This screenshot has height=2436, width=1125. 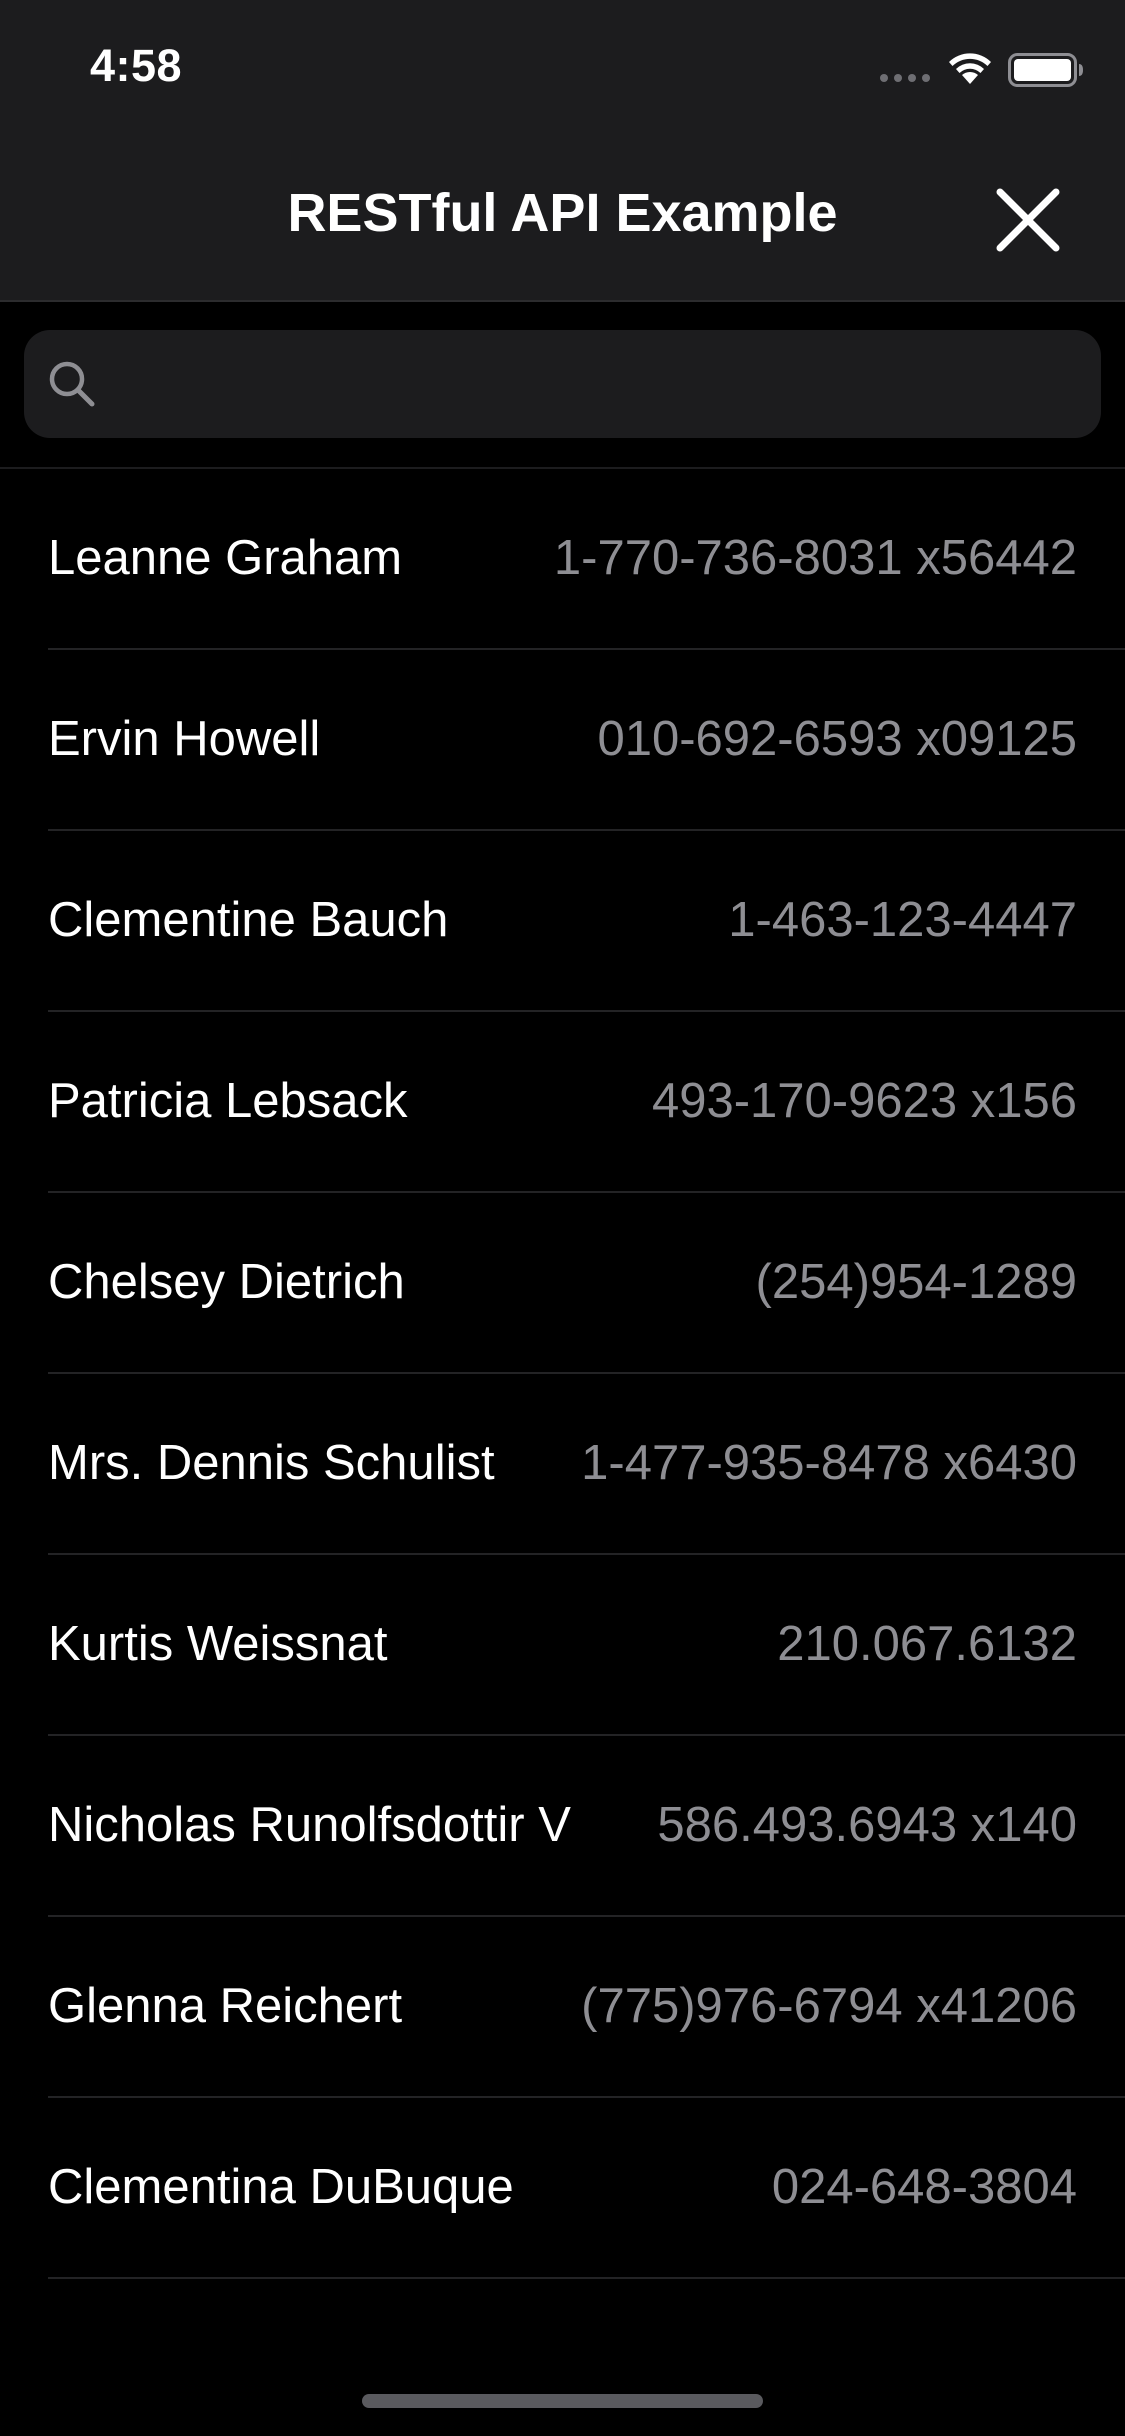 I want to click on contact-row: Clementina DuBuque 024-648-3804, so click(x=586, y=2188).